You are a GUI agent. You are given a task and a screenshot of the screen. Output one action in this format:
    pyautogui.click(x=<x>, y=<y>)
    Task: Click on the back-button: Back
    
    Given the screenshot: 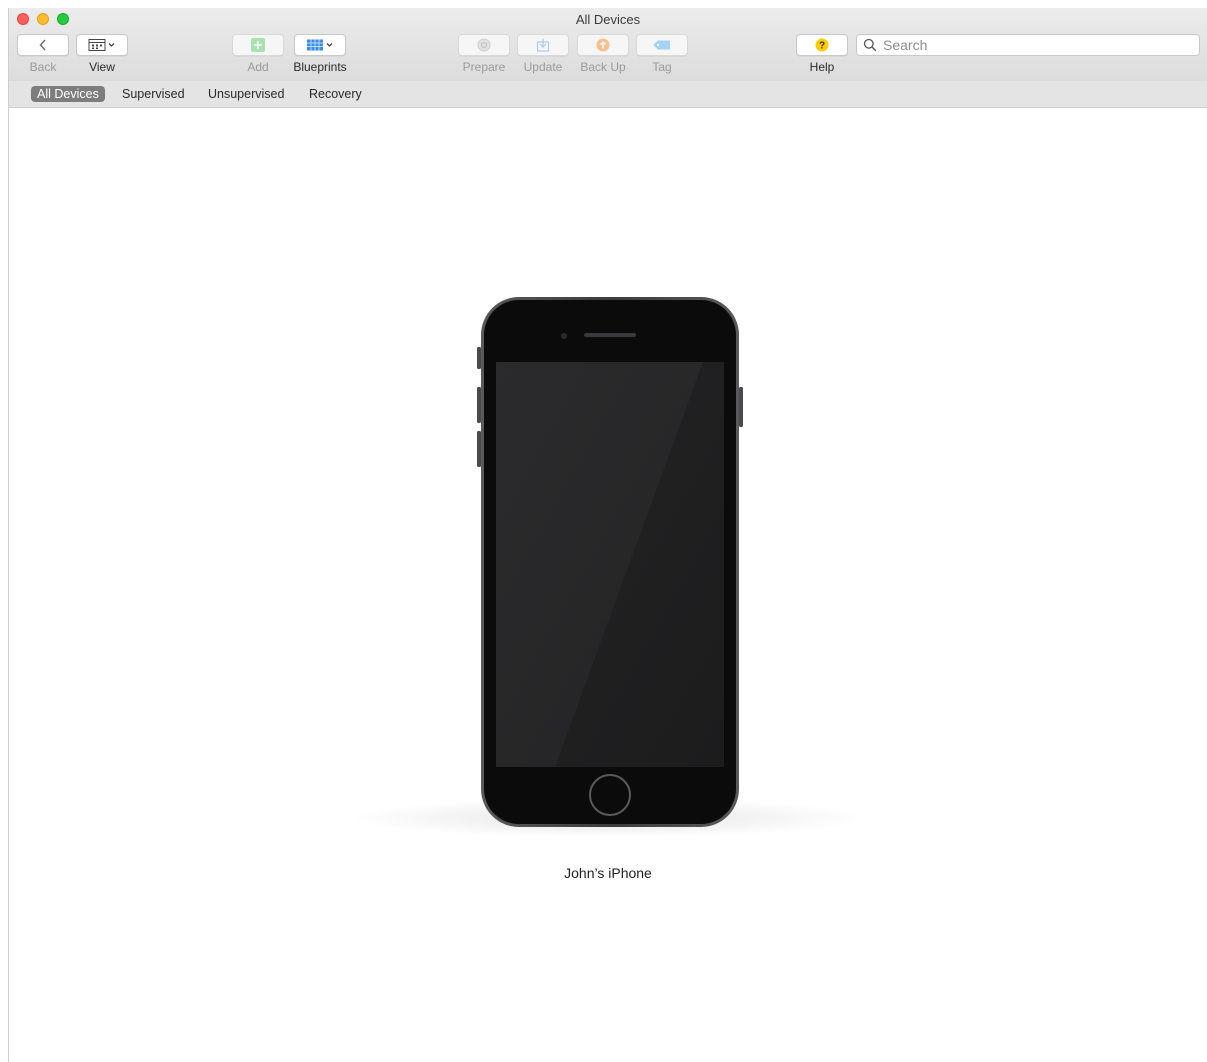 What is the action you would take?
    pyautogui.click(x=43, y=54)
    